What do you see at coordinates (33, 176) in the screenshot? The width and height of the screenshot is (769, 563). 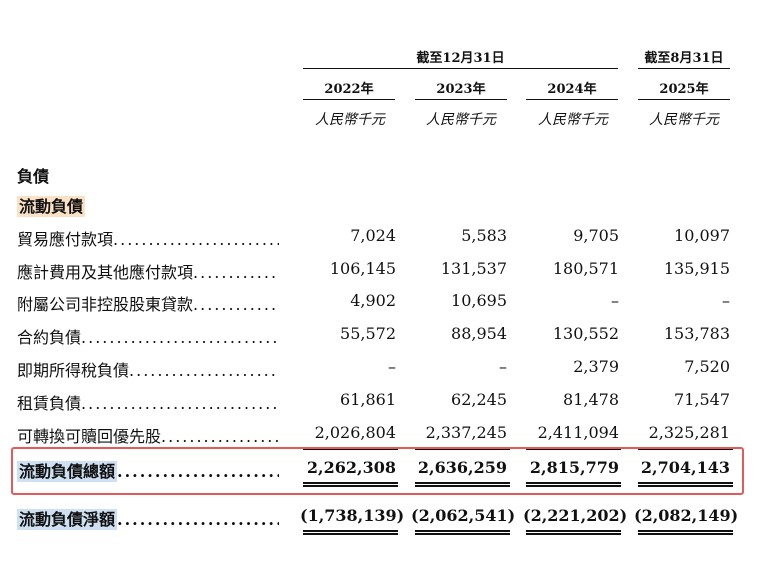 I see `section-liabilities: 負債` at bounding box center [33, 176].